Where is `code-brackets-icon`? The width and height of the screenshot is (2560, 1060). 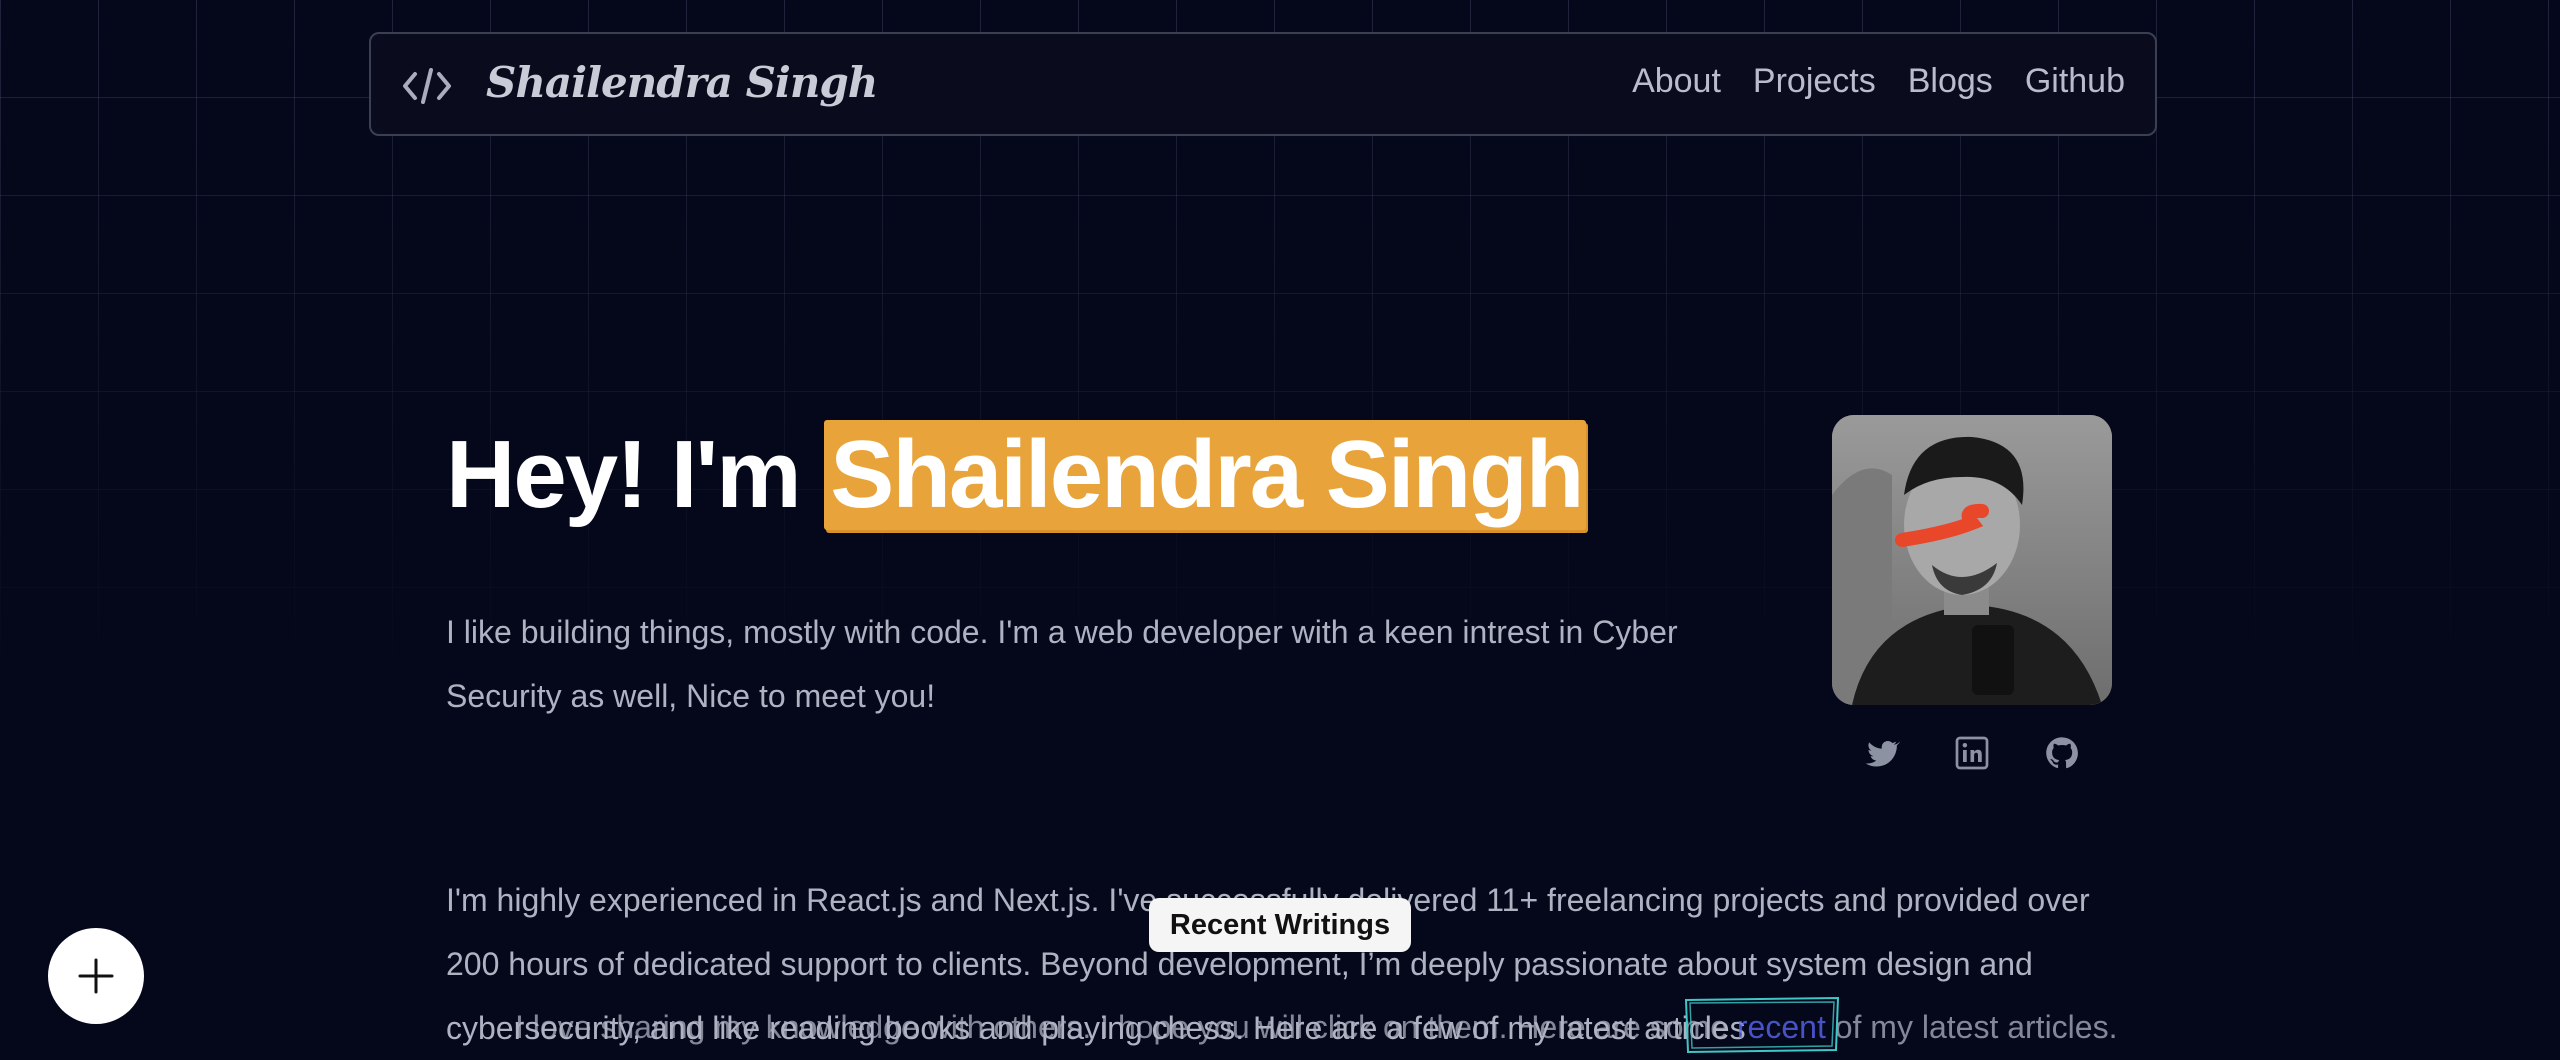 code-brackets-icon is located at coordinates (427, 86).